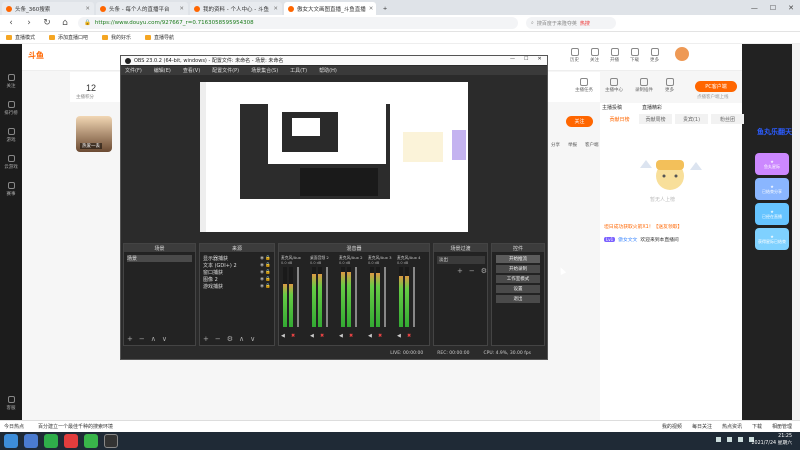  I want to click on tab-3-active: 傲女大文画图直播_斗鱼直播 ✕, so click(330, 8).